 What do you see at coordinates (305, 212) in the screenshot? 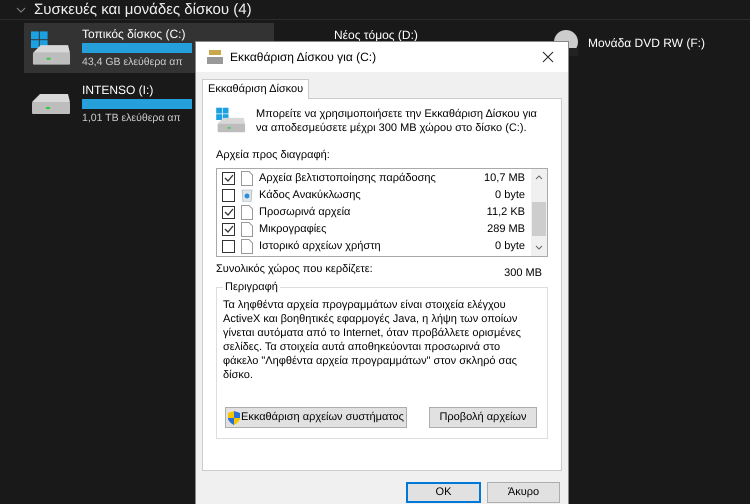
I see `file-name: Προσωρινά αρχεία` at bounding box center [305, 212].